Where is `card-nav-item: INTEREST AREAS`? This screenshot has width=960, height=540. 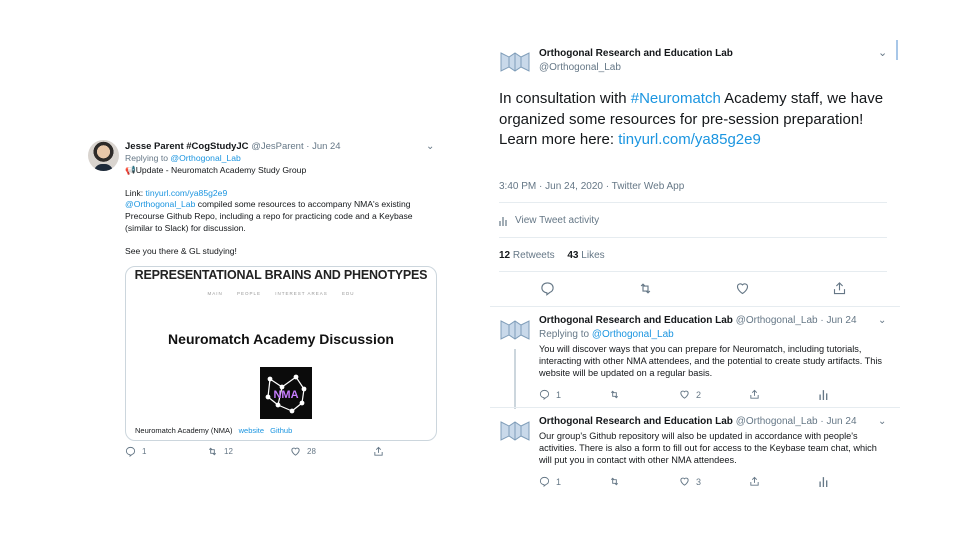
card-nav-item: INTEREST AREAS is located at coordinates (301, 293).